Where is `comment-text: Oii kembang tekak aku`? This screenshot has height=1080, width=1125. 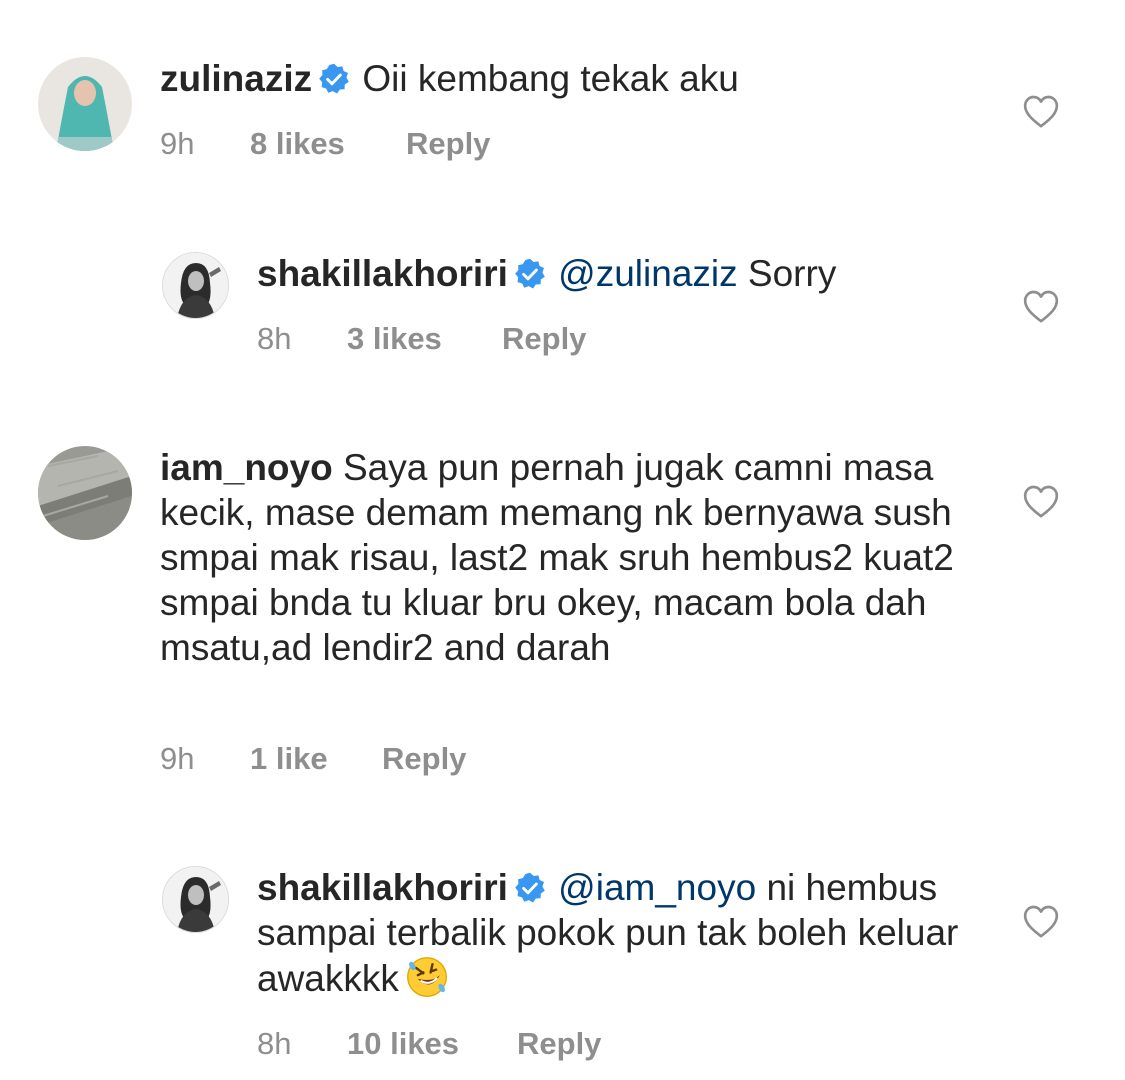
comment-text: Oii kembang tekak aku is located at coordinates (550, 78).